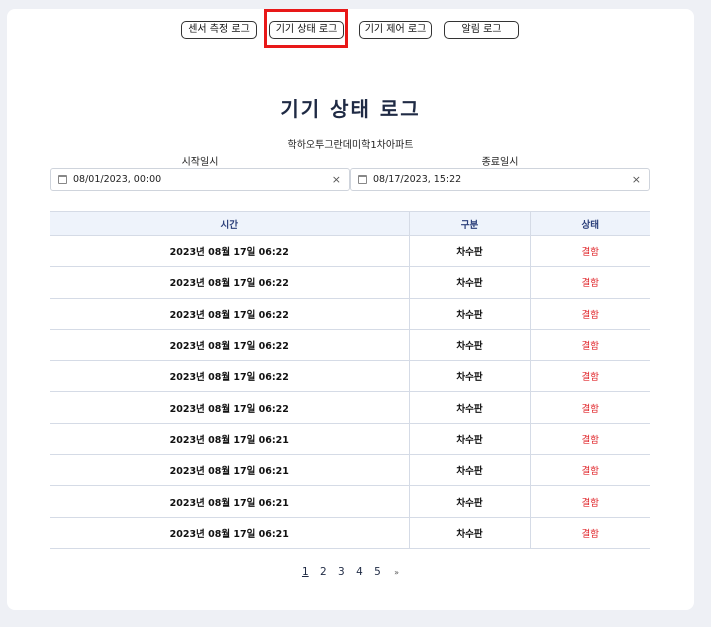 Image resolution: width=711 pixels, height=627 pixels. Describe the element at coordinates (417, 179) in the screenshot. I see `end-date-value: 08/17/2023, 15:22` at that location.